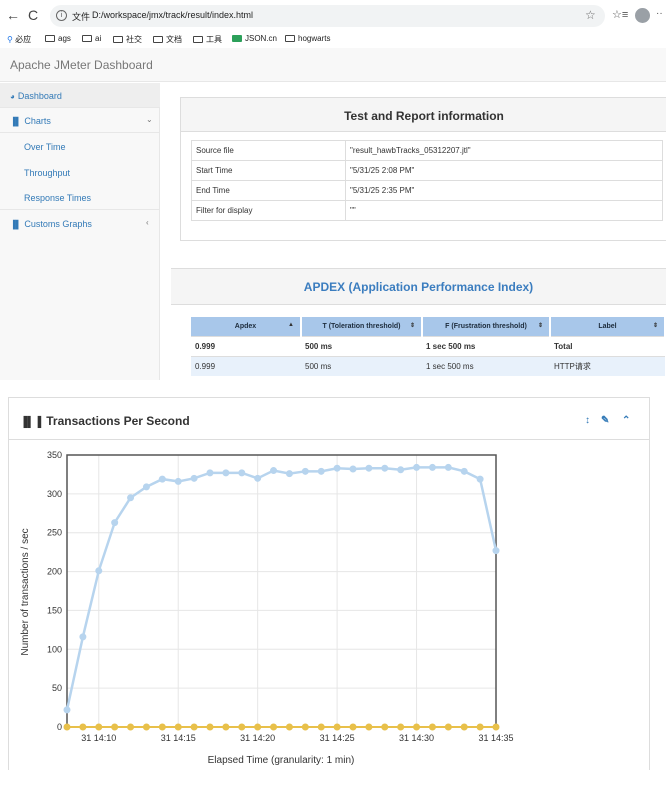 The width and height of the screenshot is (666, 789). I want to click on folder-icon, so click(50, 38).